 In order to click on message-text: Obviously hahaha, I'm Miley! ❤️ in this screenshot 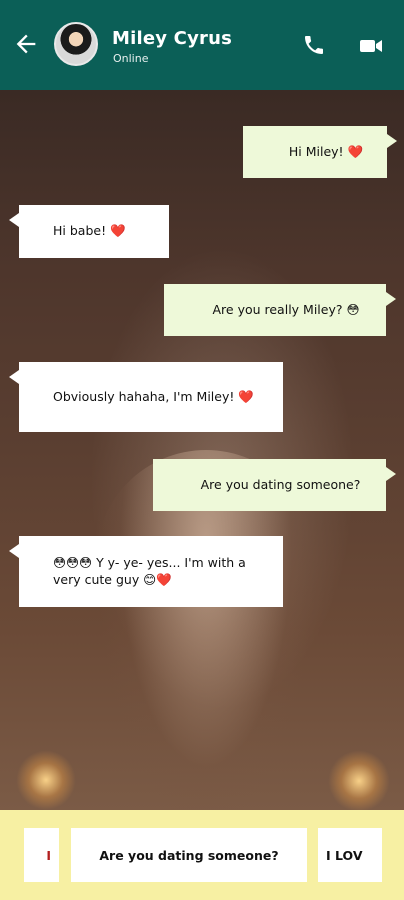, I will do `click(153, 396)`.